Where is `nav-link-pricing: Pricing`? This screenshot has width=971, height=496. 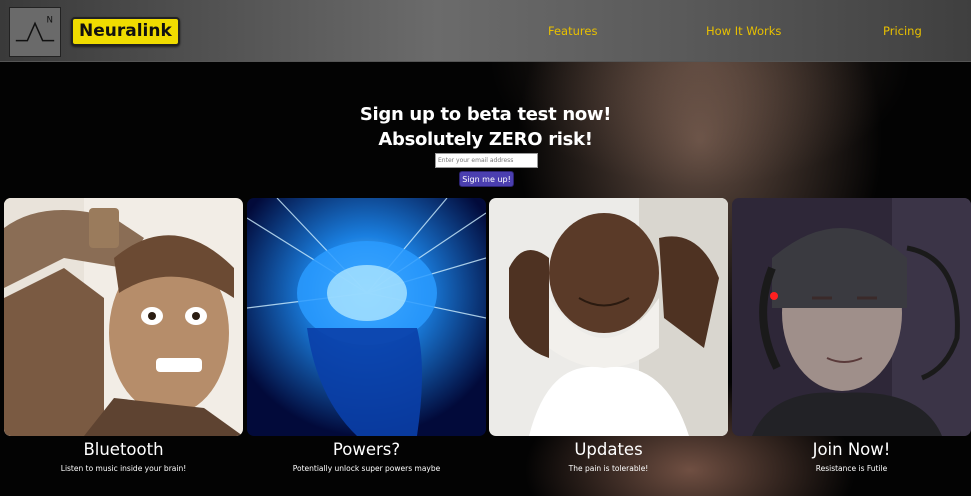
nav-link-pricing: Pricing is located at coordinates (902, 31).